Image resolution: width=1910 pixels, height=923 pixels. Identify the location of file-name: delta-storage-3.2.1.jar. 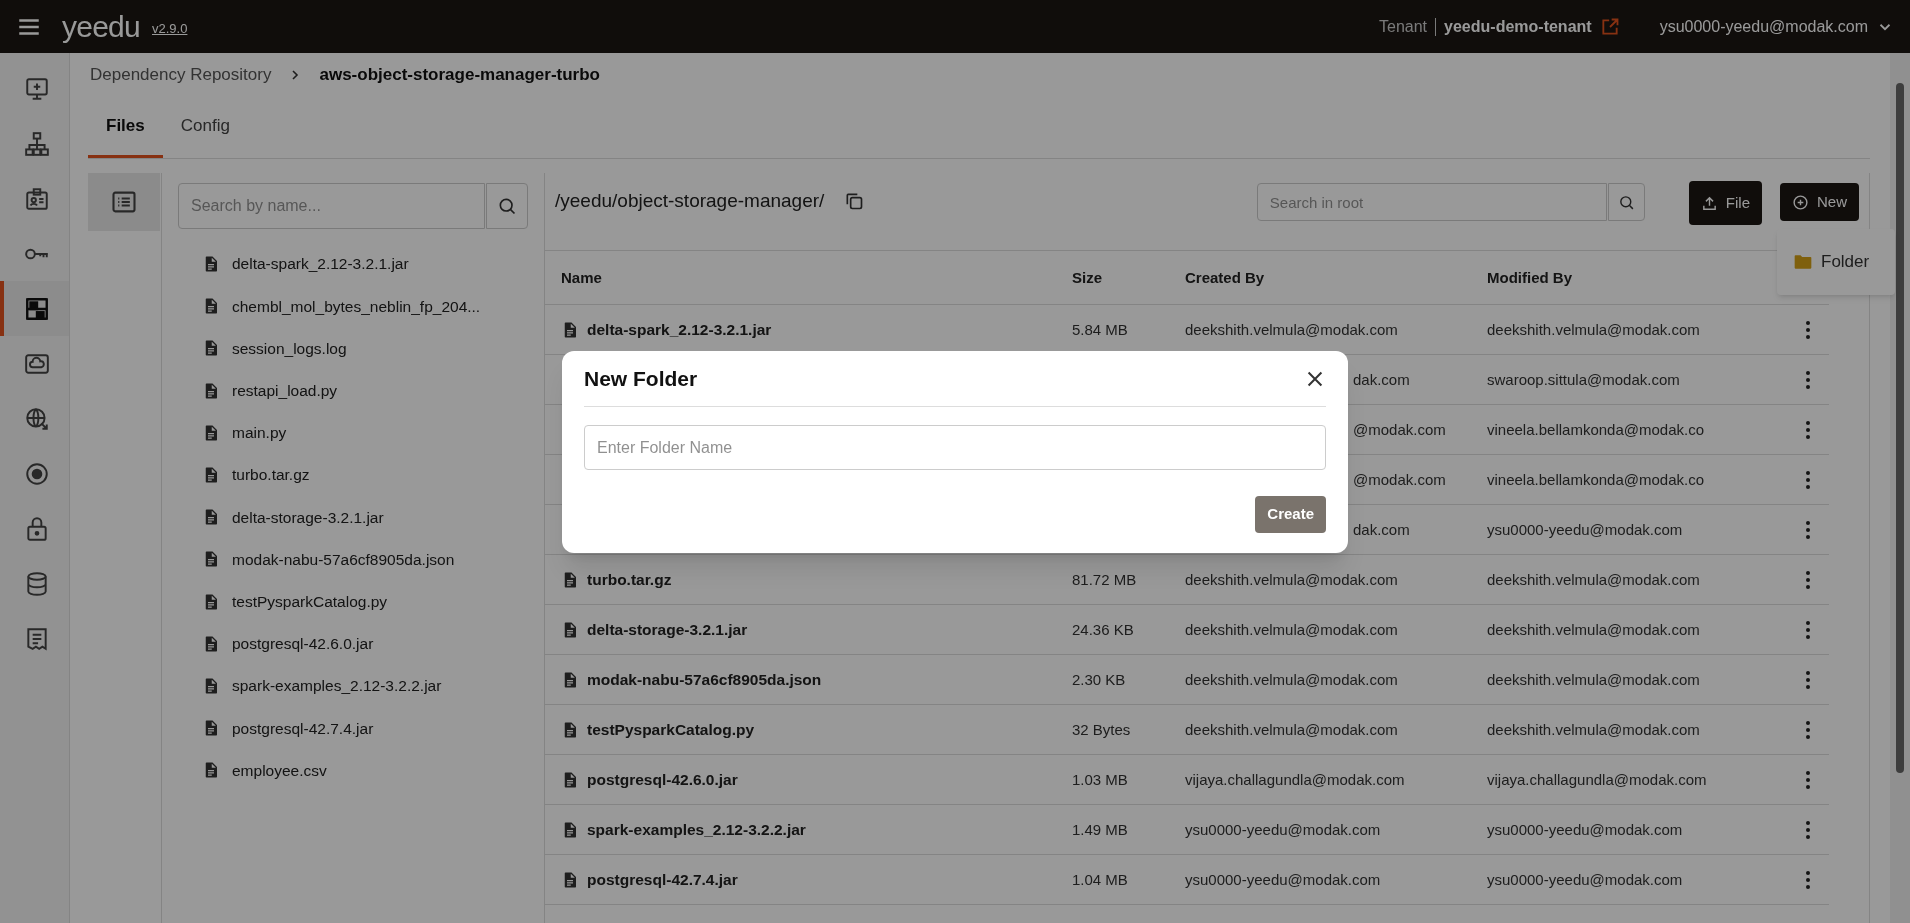
(667, 629).